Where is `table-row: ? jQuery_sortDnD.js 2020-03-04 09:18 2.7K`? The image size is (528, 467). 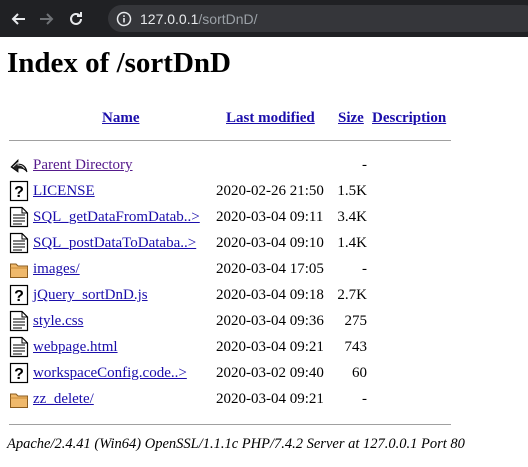
table-row: ? jQuery_sortDnD.js 2020-03-04 09:18 2.7K is located at coordinates (264, 296).